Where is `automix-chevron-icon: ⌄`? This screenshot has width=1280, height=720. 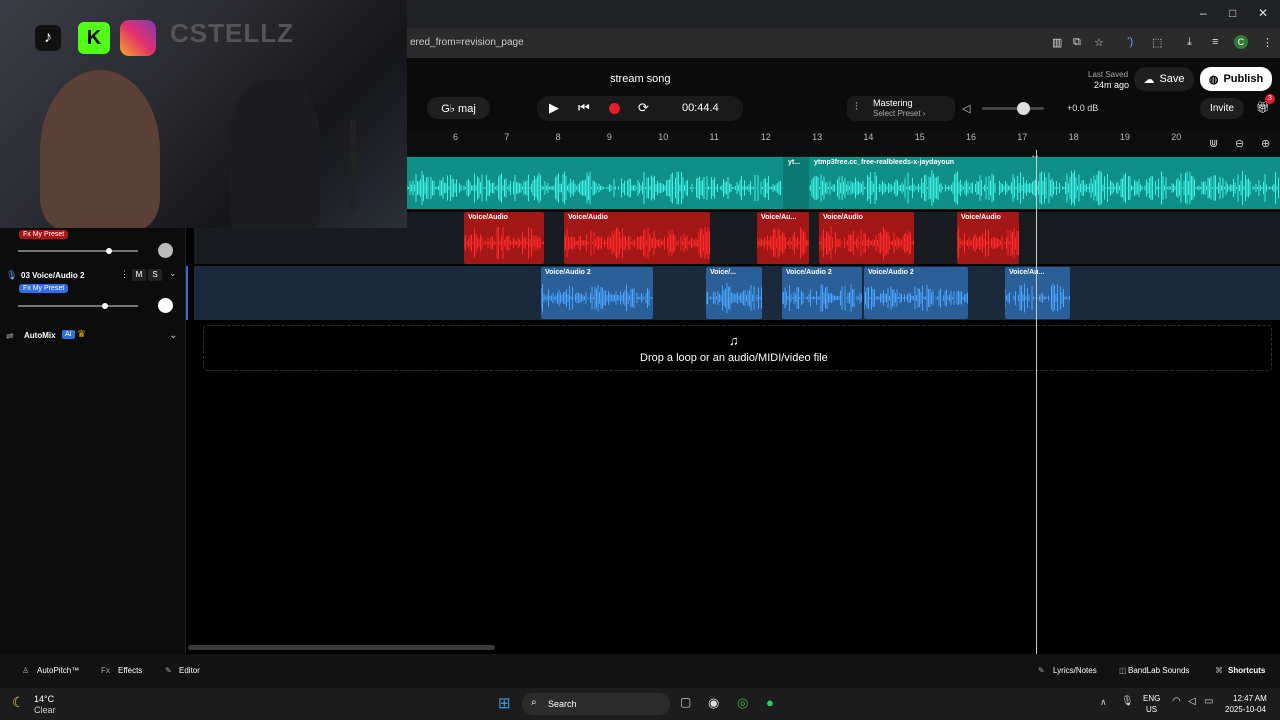
automix-chevron-icon: ⌄ is located at coordinates (173, 335).